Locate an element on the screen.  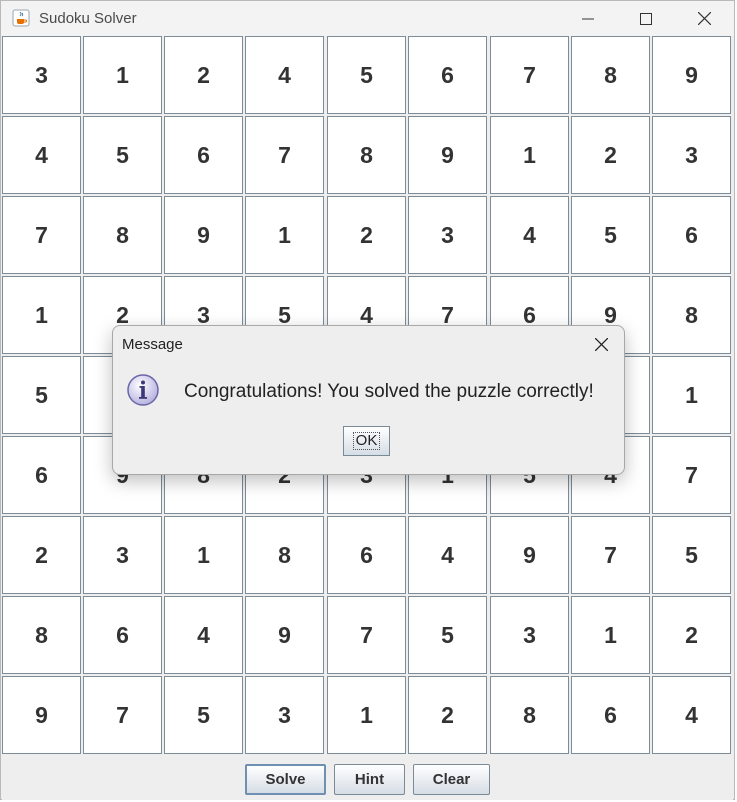
title-bar: Sudoku Solver is located at coordinates (367, 18).